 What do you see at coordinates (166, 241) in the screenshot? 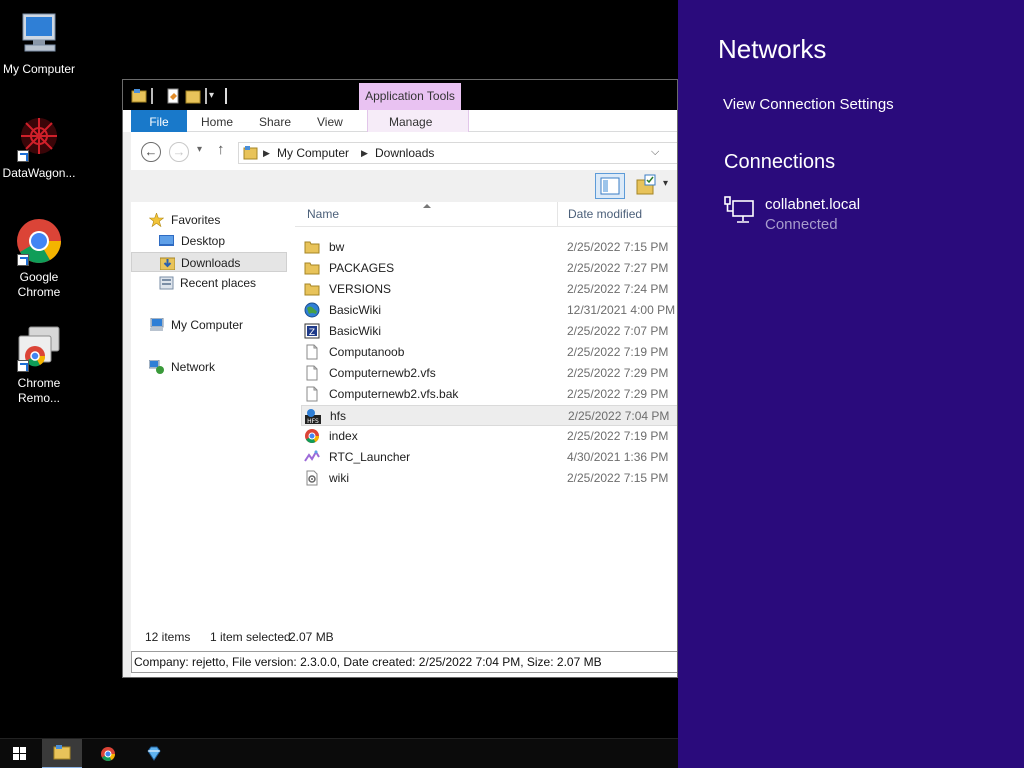
I see `desktop-folder-icon` at bounding box center [166, 241].